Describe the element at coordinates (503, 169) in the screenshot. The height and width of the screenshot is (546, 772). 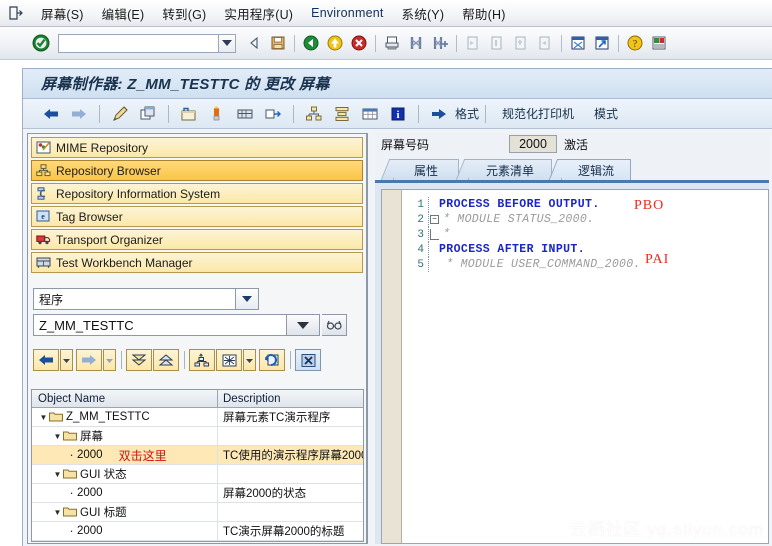
I see `tab-element-list: 元素清单` at that location.